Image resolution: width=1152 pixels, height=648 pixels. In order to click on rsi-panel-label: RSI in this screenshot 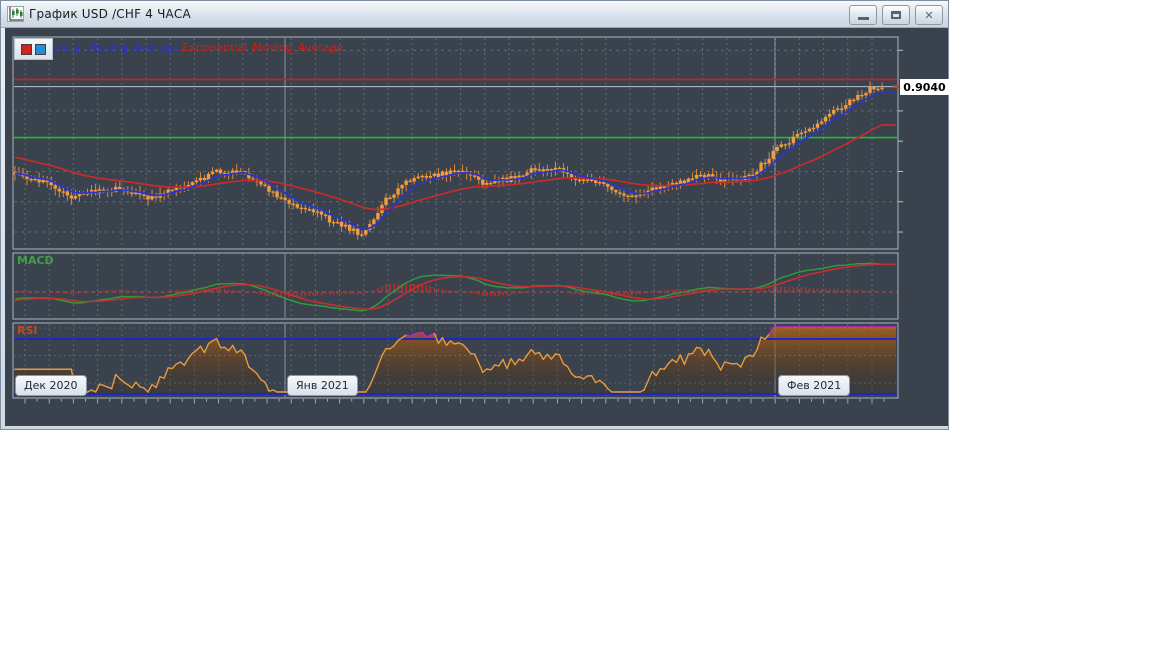, I will do `click(27, 330)`.